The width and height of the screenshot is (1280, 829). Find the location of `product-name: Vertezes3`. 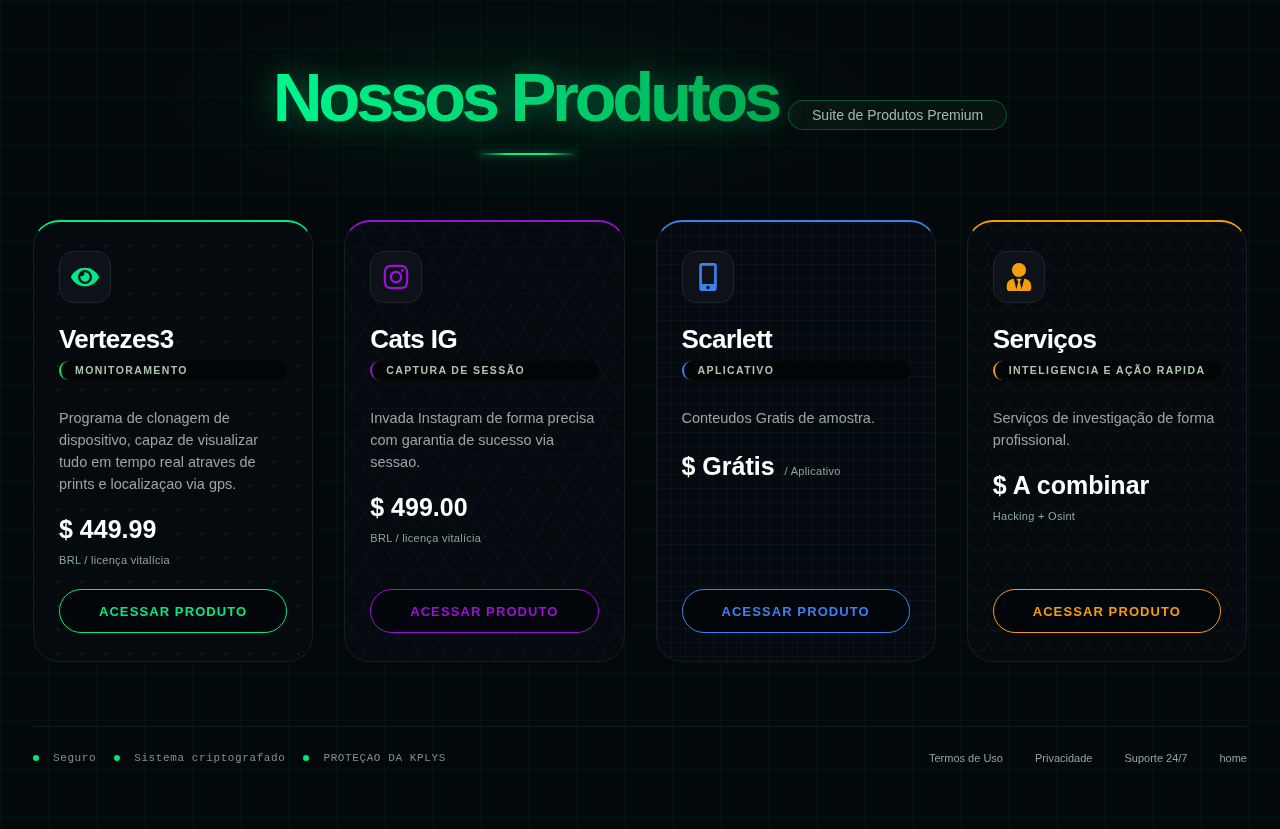

product-name: Vertezes3 is located at coordinates (117, 339).